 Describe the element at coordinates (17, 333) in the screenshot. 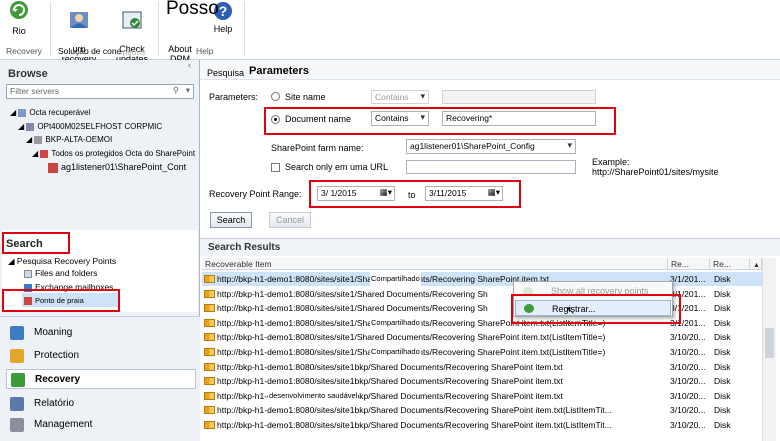

I see `monitoring-icon` at that location.